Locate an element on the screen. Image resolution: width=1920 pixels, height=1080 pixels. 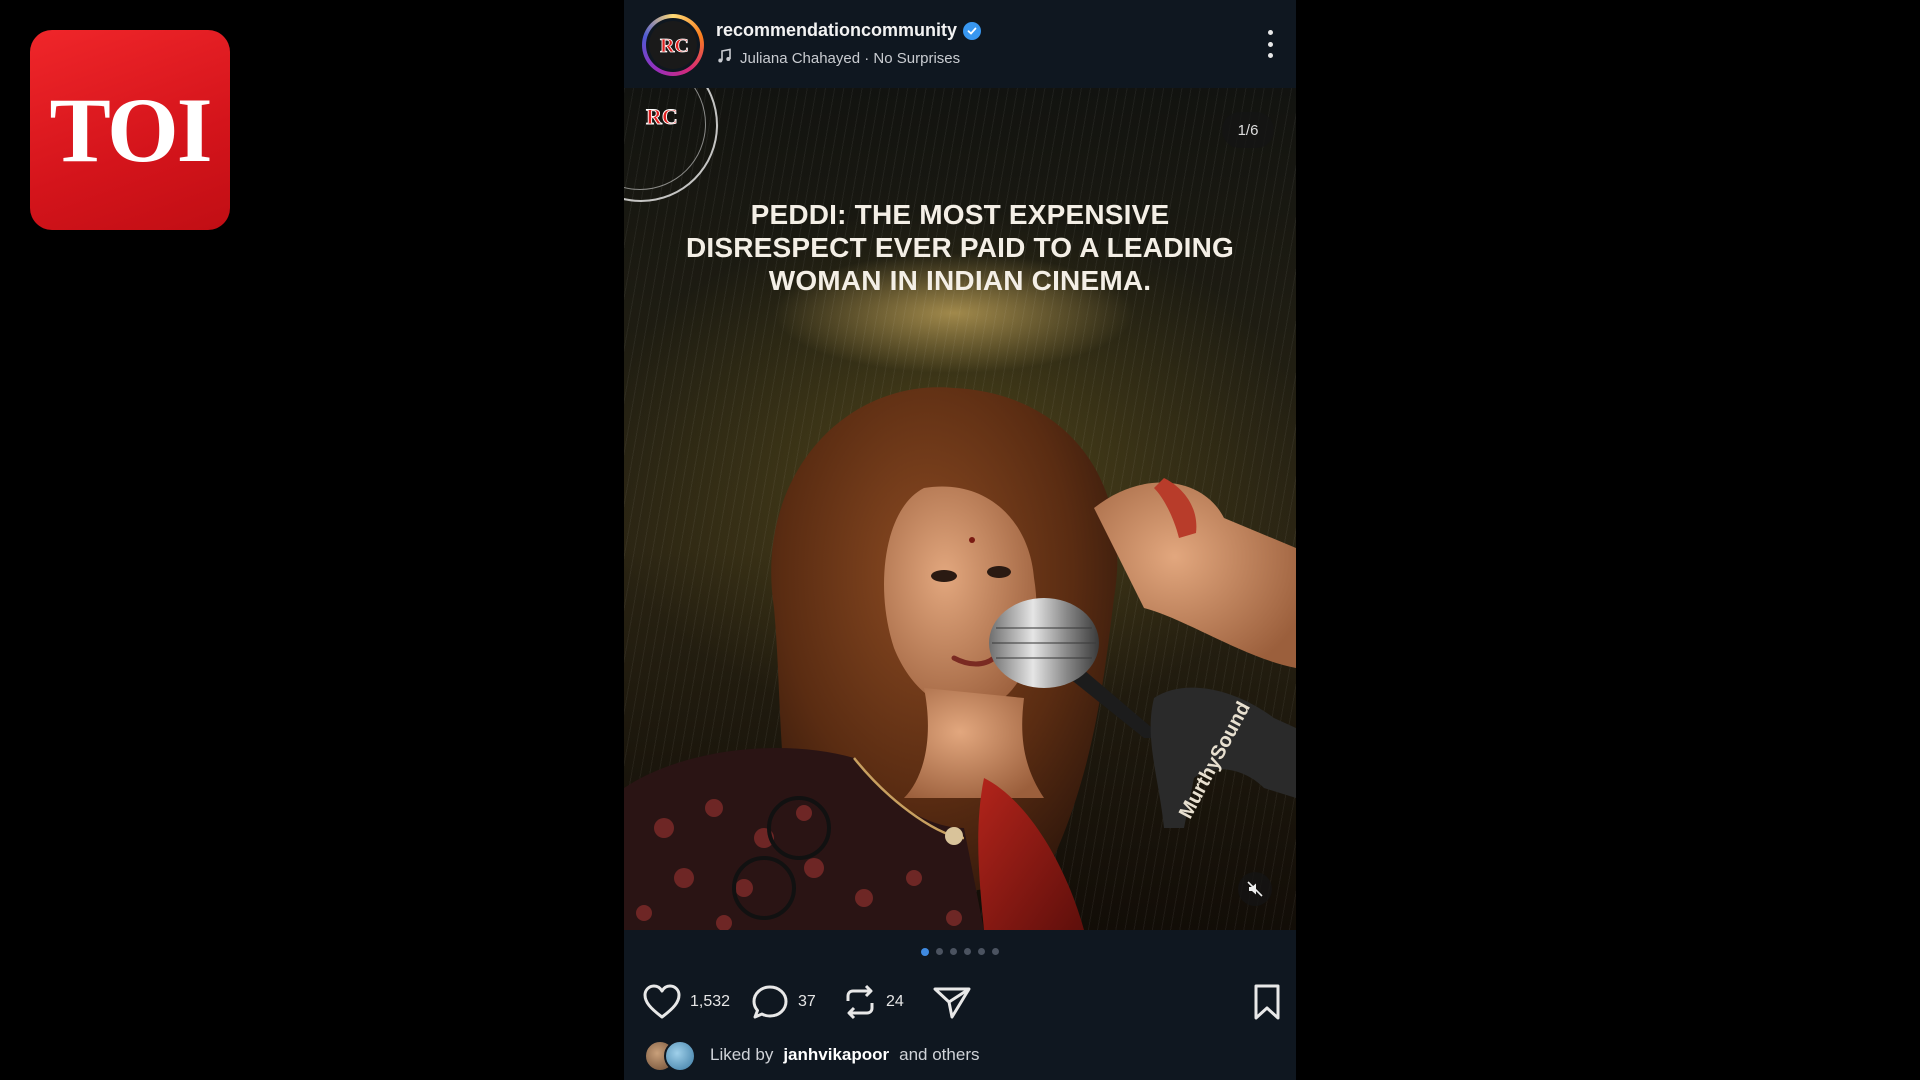
like-count: 1,532 is located at coordinates (710, 1001).